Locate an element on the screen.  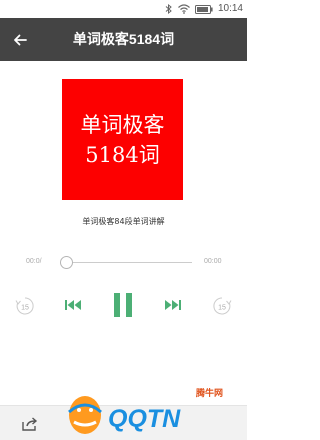
progress-thumb is located at coordinates (66, 262).